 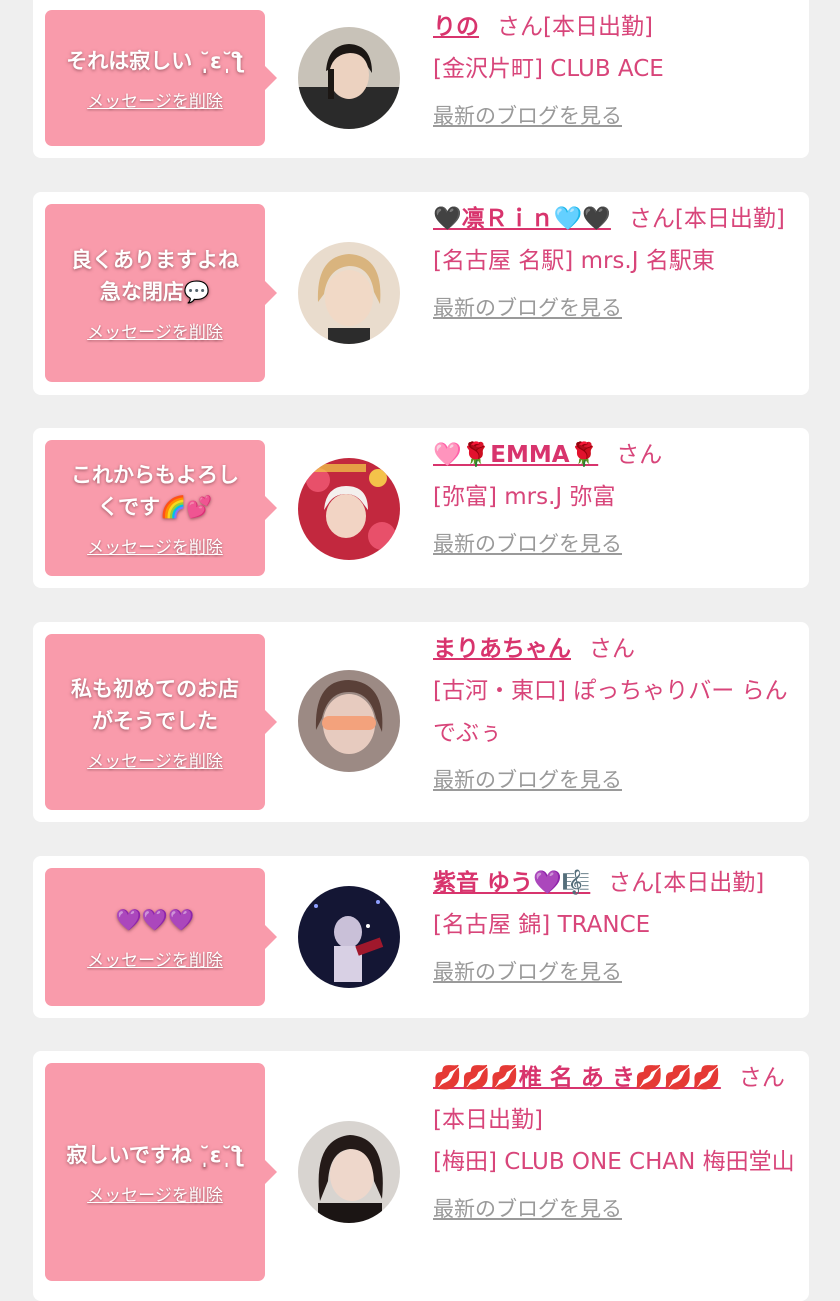 I want to click on message-text: 私も初めてのお店 がそうでした, so click(x=155, y=704).